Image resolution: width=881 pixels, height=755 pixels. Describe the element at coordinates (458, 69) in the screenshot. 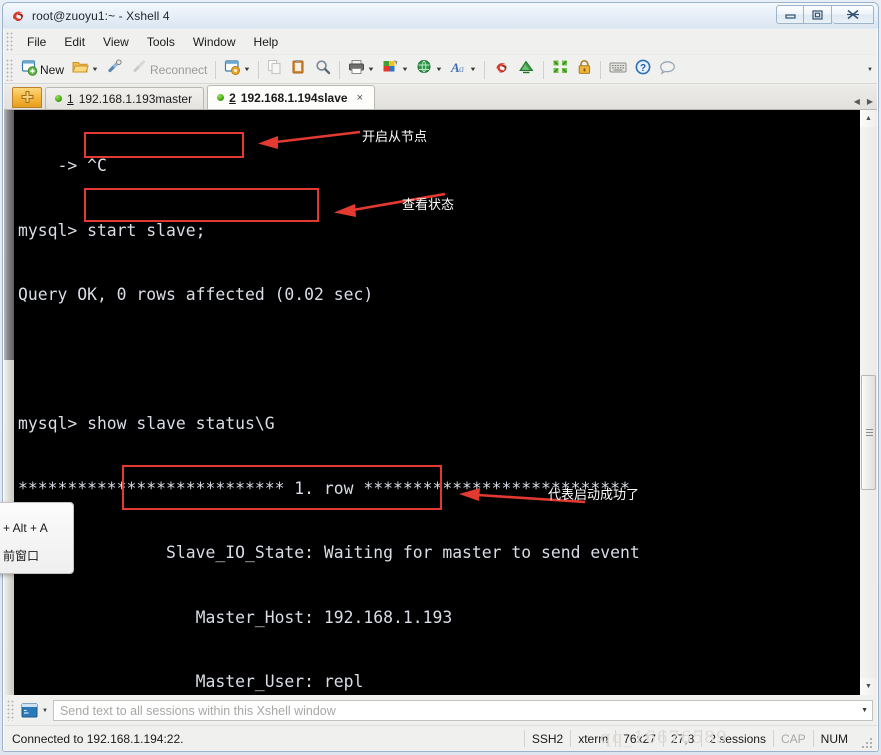

I see `font-icon: A a` at that location.